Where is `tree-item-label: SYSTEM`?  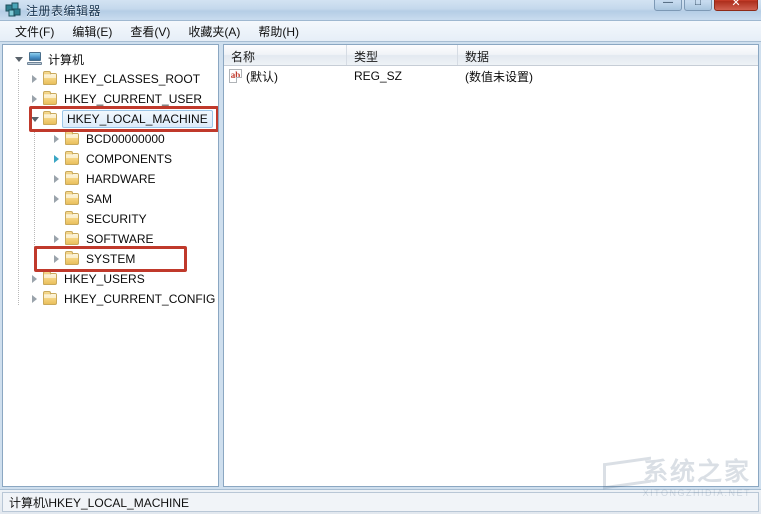
tree-item-label: SYSTEM is located at coordinates (111, 259).